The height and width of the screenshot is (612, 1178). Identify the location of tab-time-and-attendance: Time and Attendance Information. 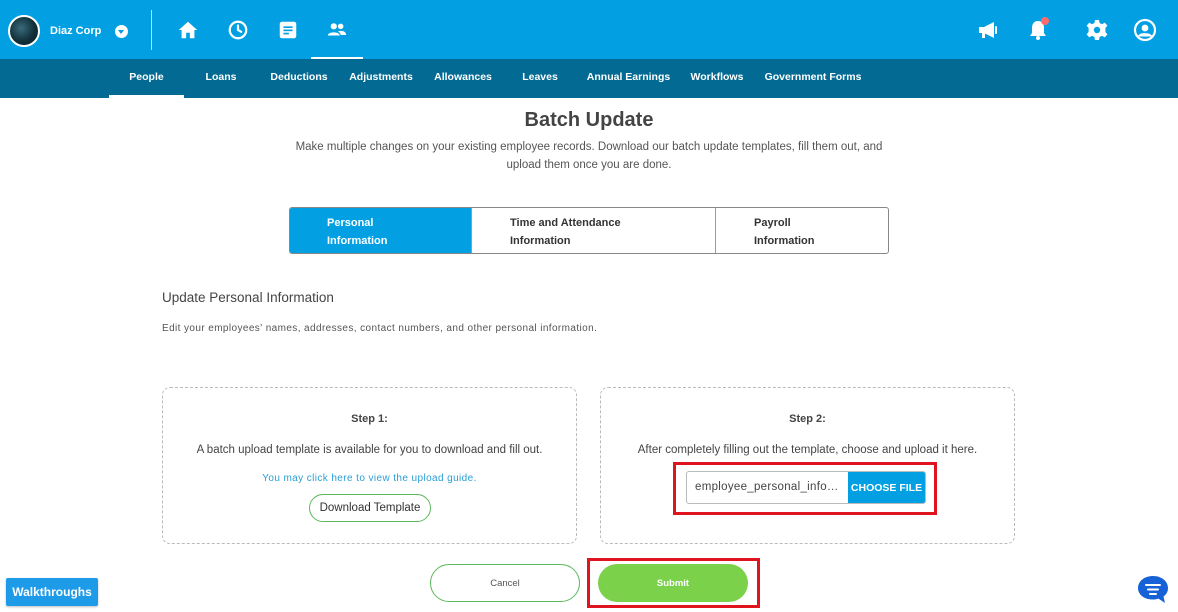
(593, 230).